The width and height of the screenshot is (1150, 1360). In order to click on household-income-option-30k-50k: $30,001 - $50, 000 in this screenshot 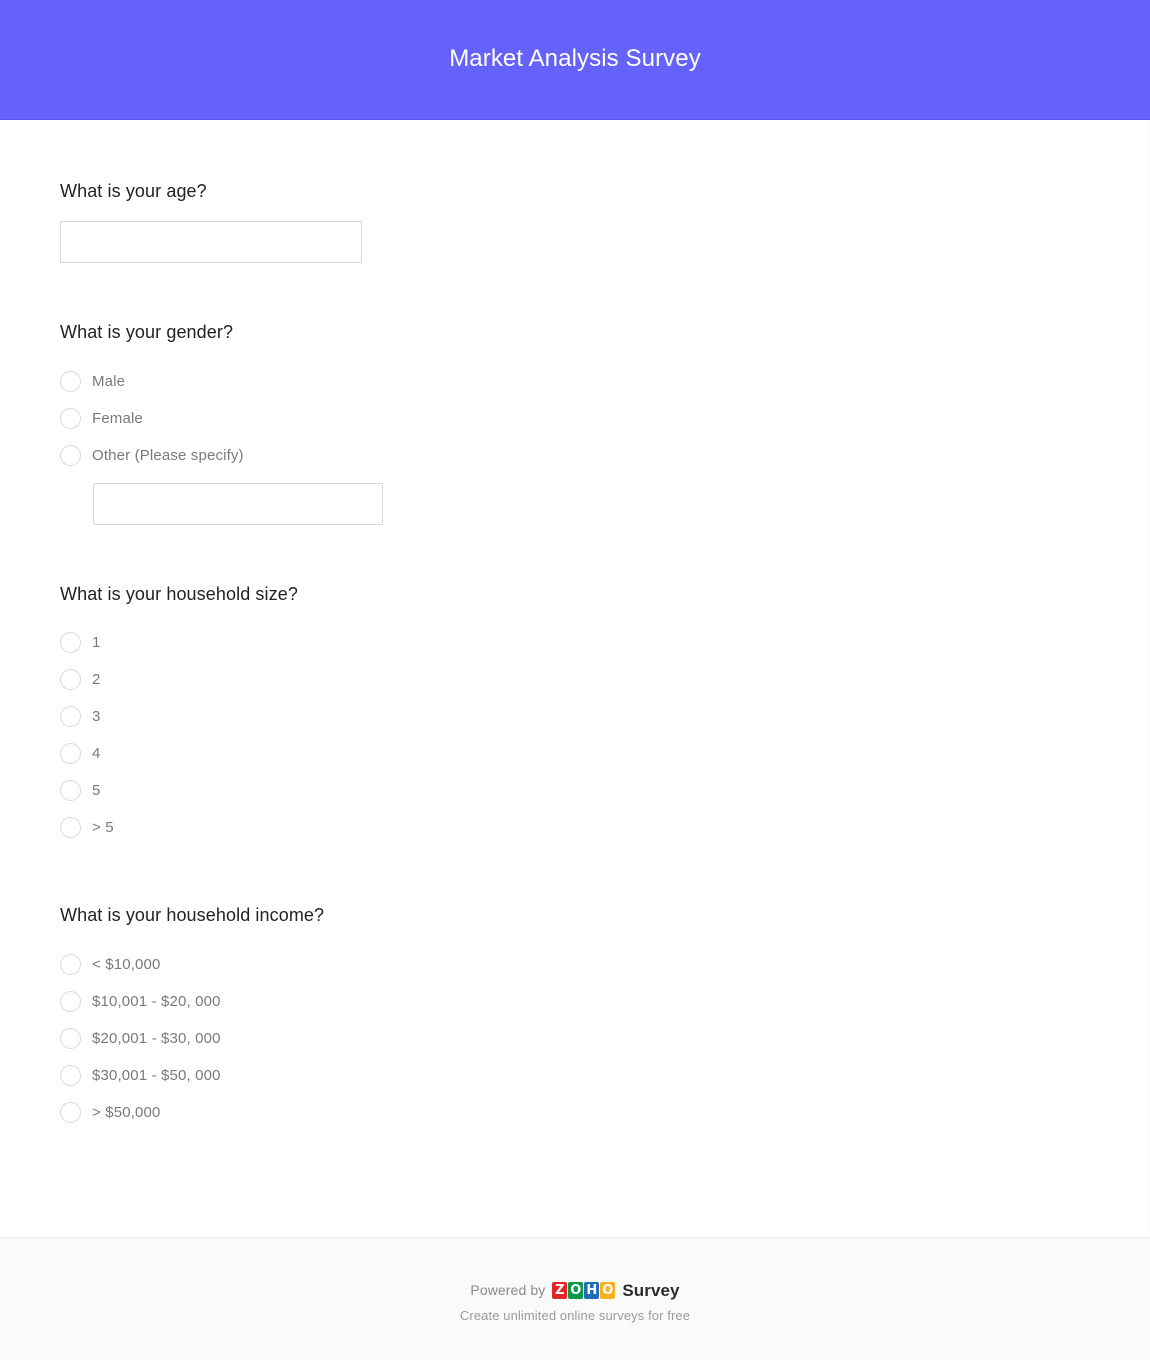, I will do `click(604, 1075)`.